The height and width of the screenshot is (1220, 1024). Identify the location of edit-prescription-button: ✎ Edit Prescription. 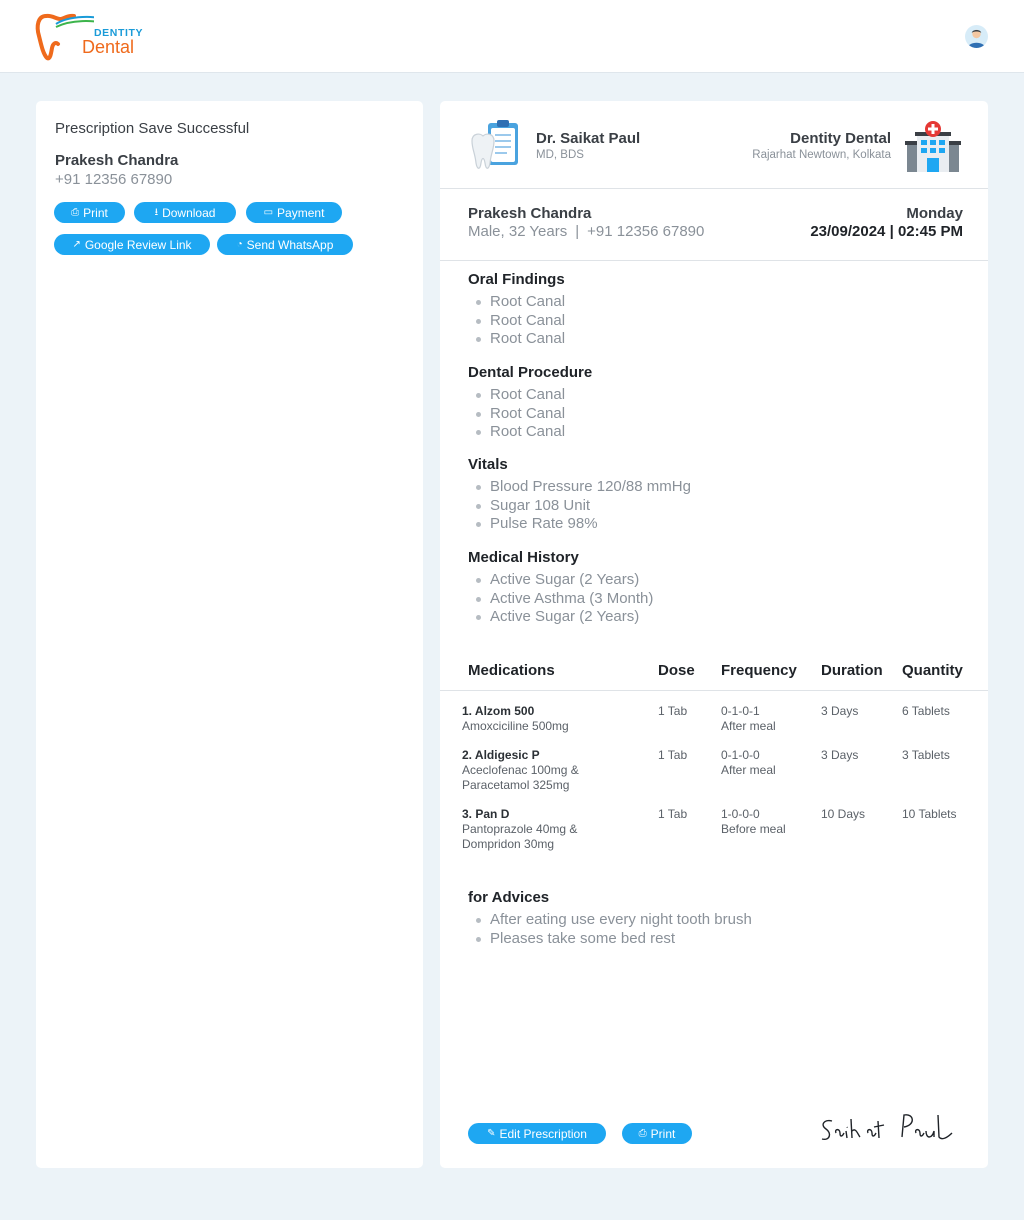
(537, 1133).